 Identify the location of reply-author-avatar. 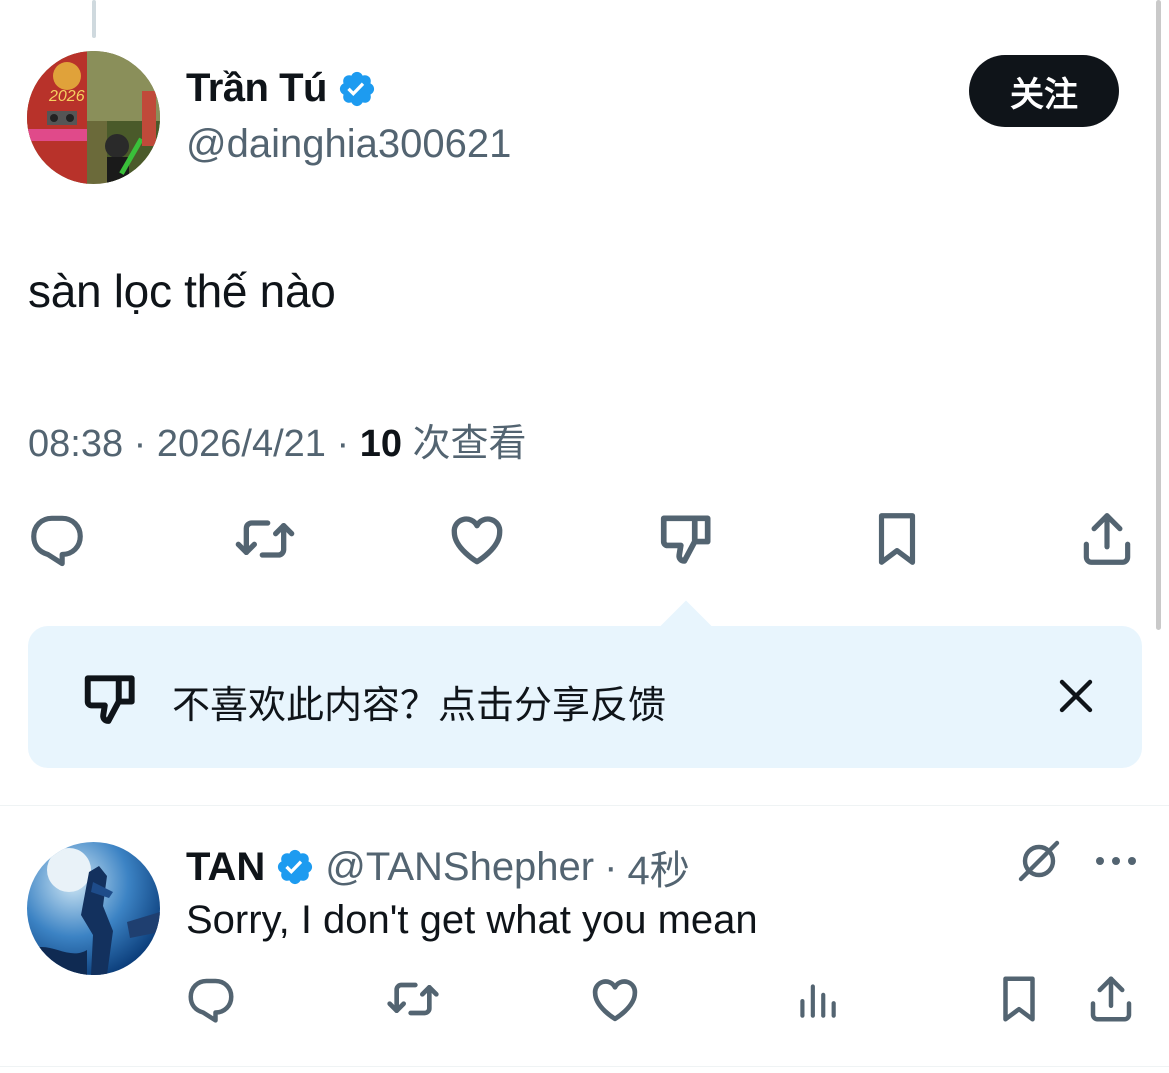
(93, 908).